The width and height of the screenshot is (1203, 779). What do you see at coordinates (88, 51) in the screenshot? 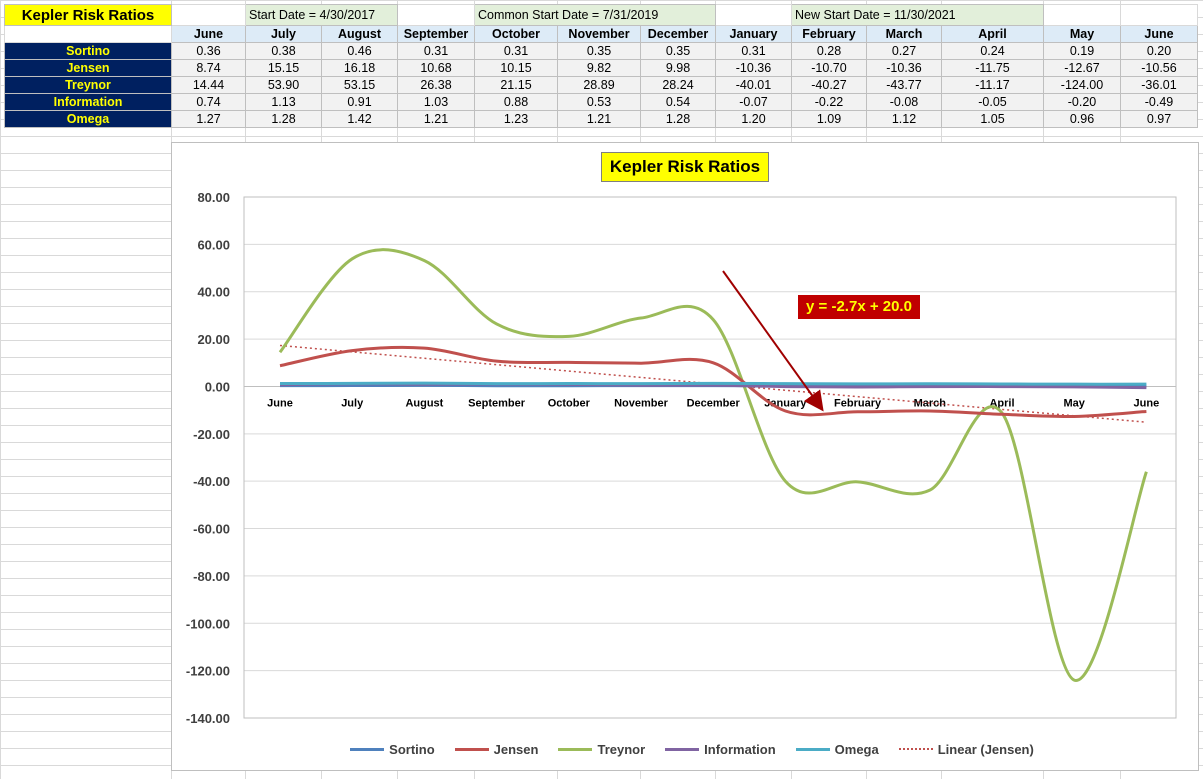
I see `row-label-sortino: Sortino` at bounding box center [88, 51].